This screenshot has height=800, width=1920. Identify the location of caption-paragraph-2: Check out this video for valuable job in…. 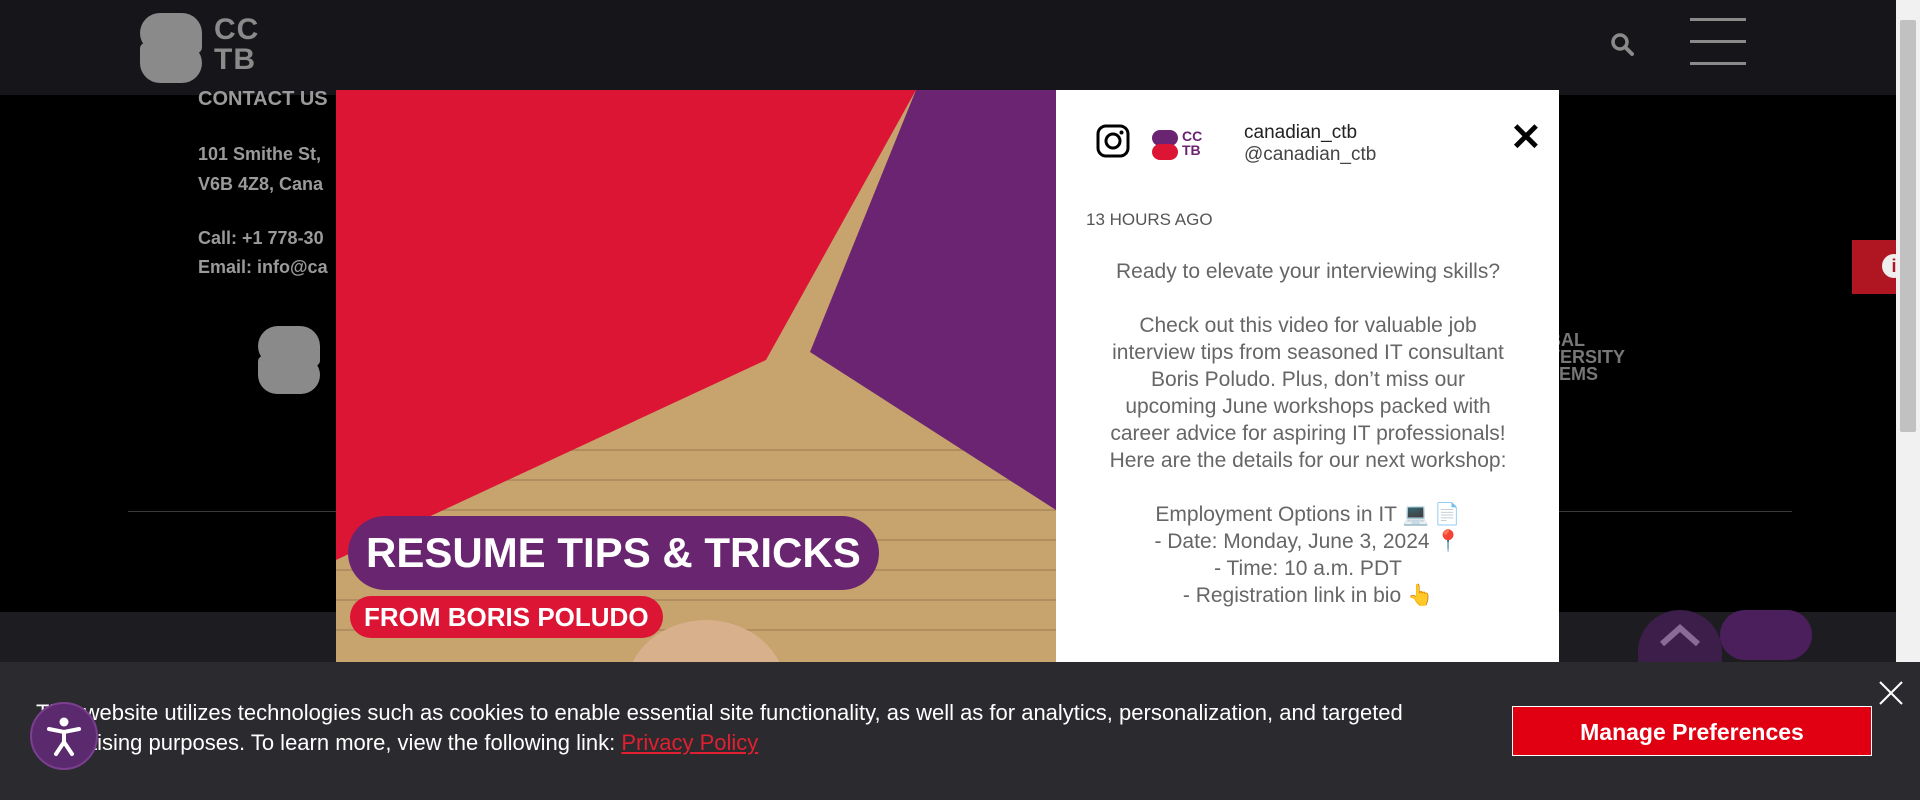
(1308, 393).